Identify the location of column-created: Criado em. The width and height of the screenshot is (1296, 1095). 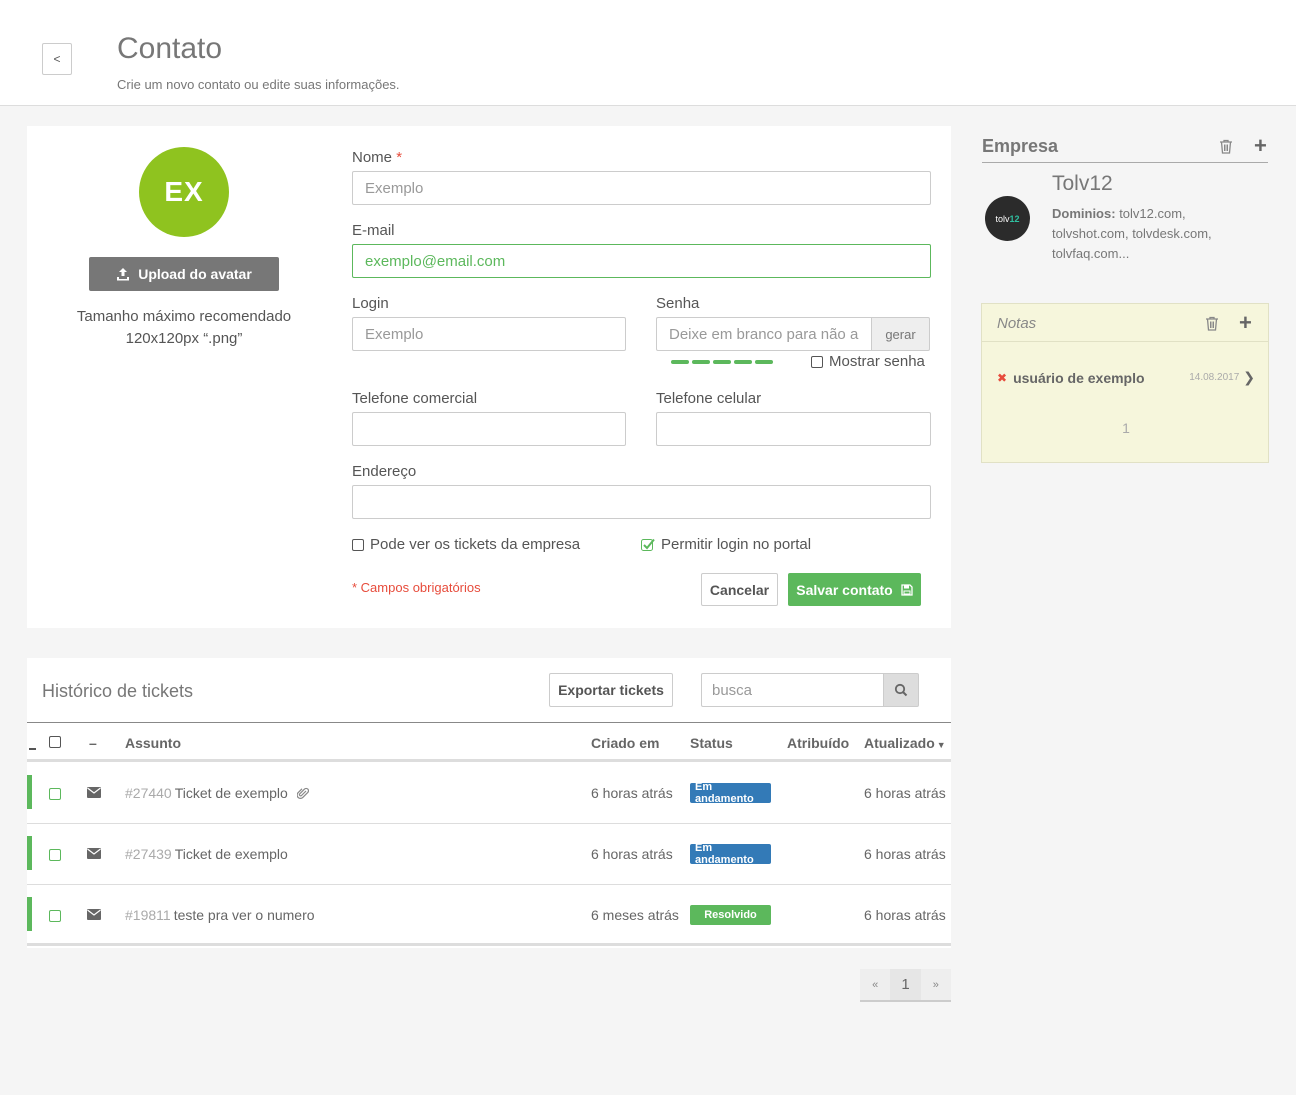
(625, 743).